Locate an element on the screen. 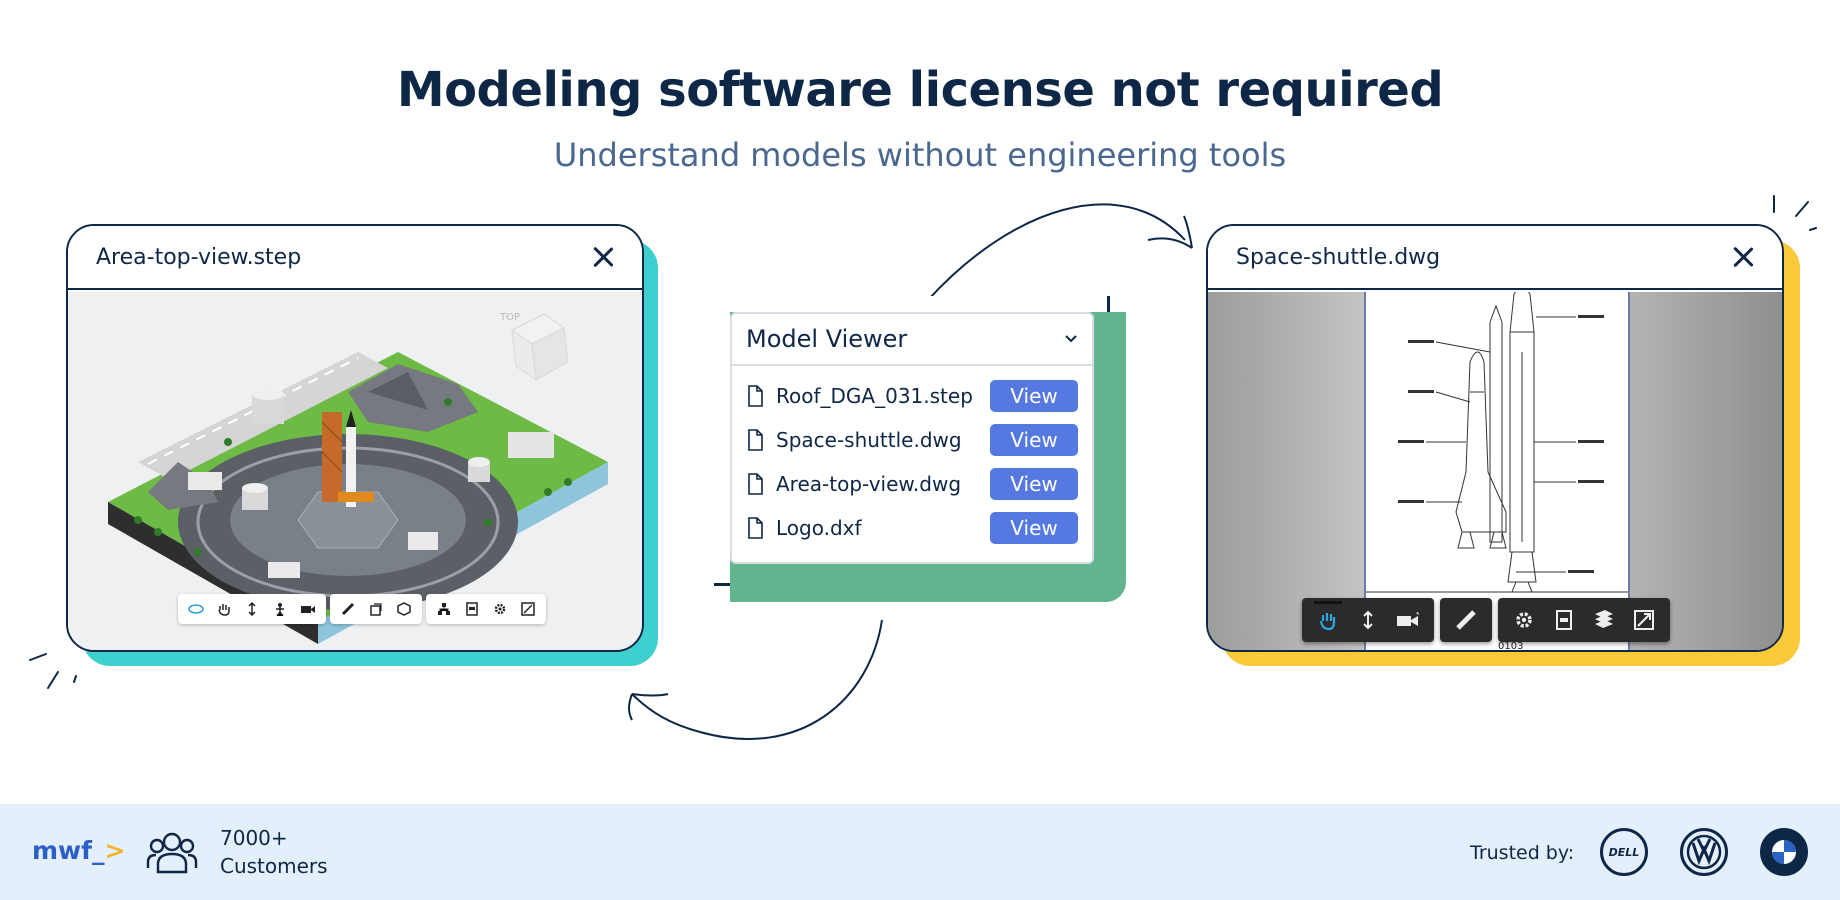  toolbar-group-measure is located at coordinates (1466, 620).